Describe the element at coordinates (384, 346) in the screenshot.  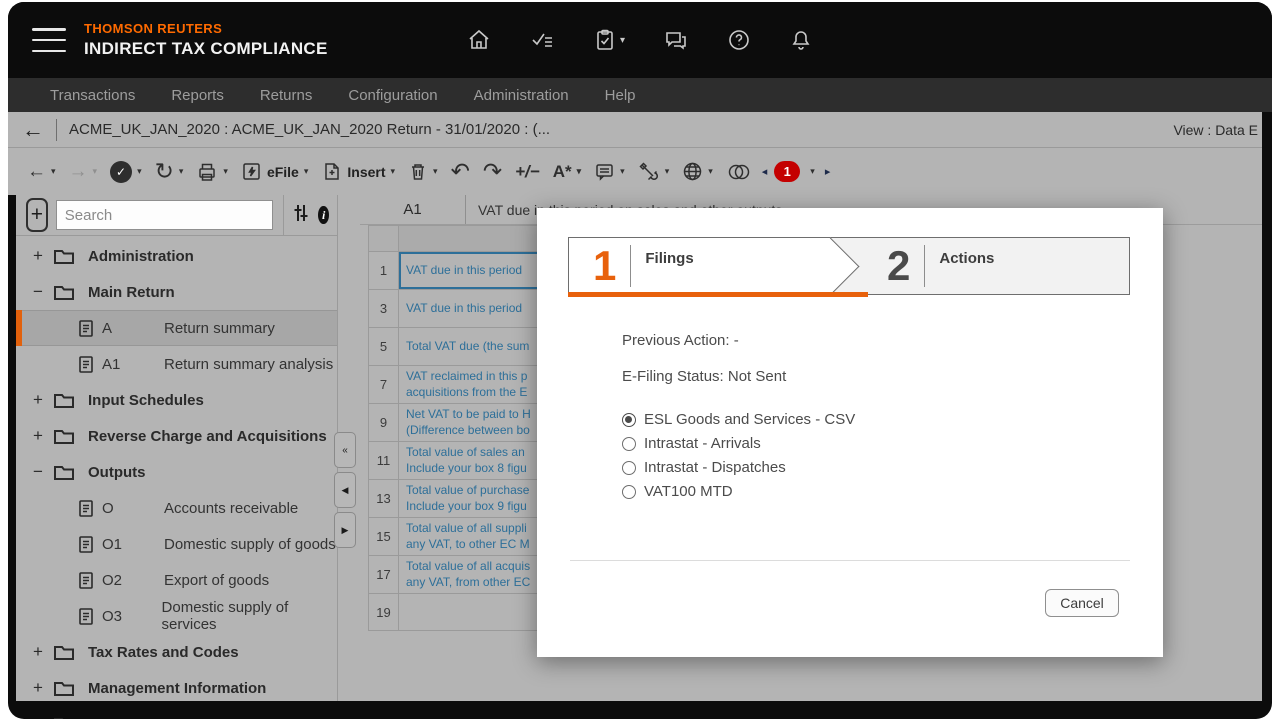
I see `row-number: 5` at that location.